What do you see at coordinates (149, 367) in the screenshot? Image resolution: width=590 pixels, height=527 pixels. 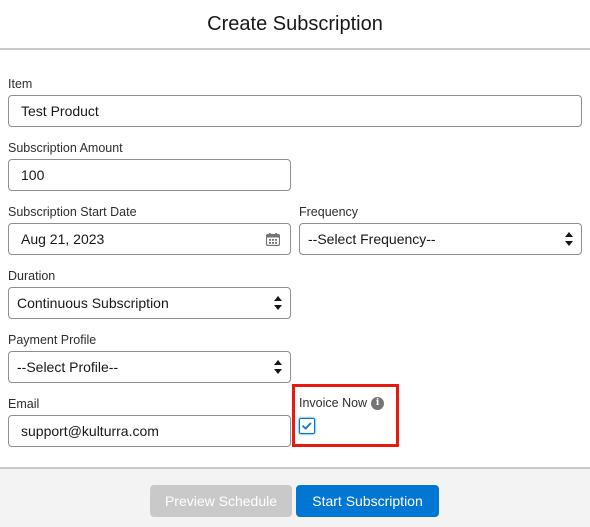 I see `payment-profile-select: --Select Profile--` at bounding box center [149, 367].